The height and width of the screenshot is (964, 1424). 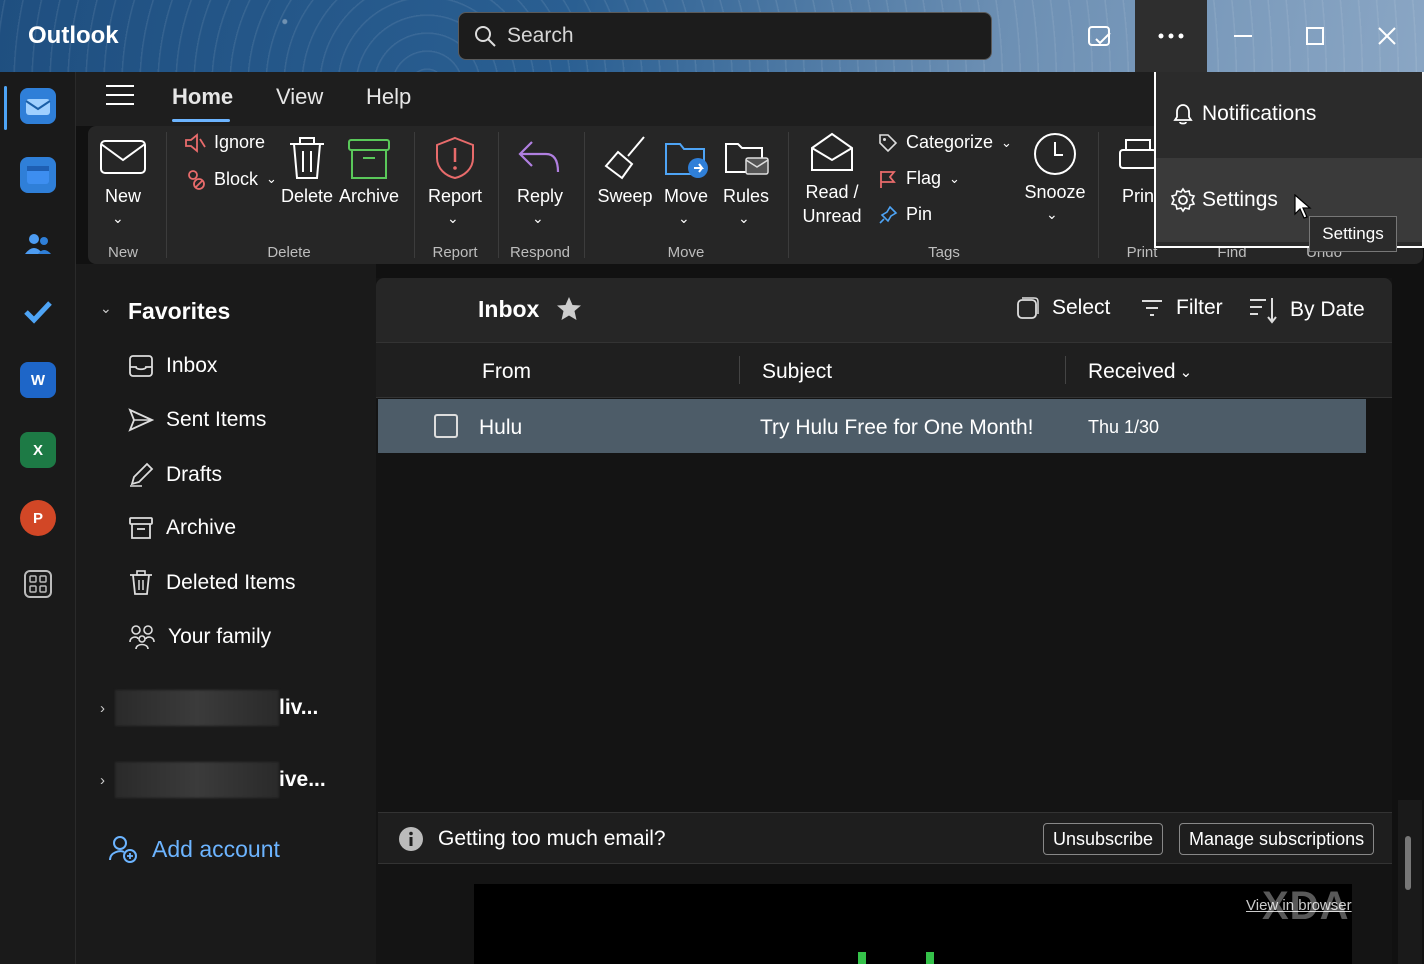 What do you see at coordinates (797, 372) in the screenshot?
I see `column-subject: Subject` at bounding box center [797, 372].